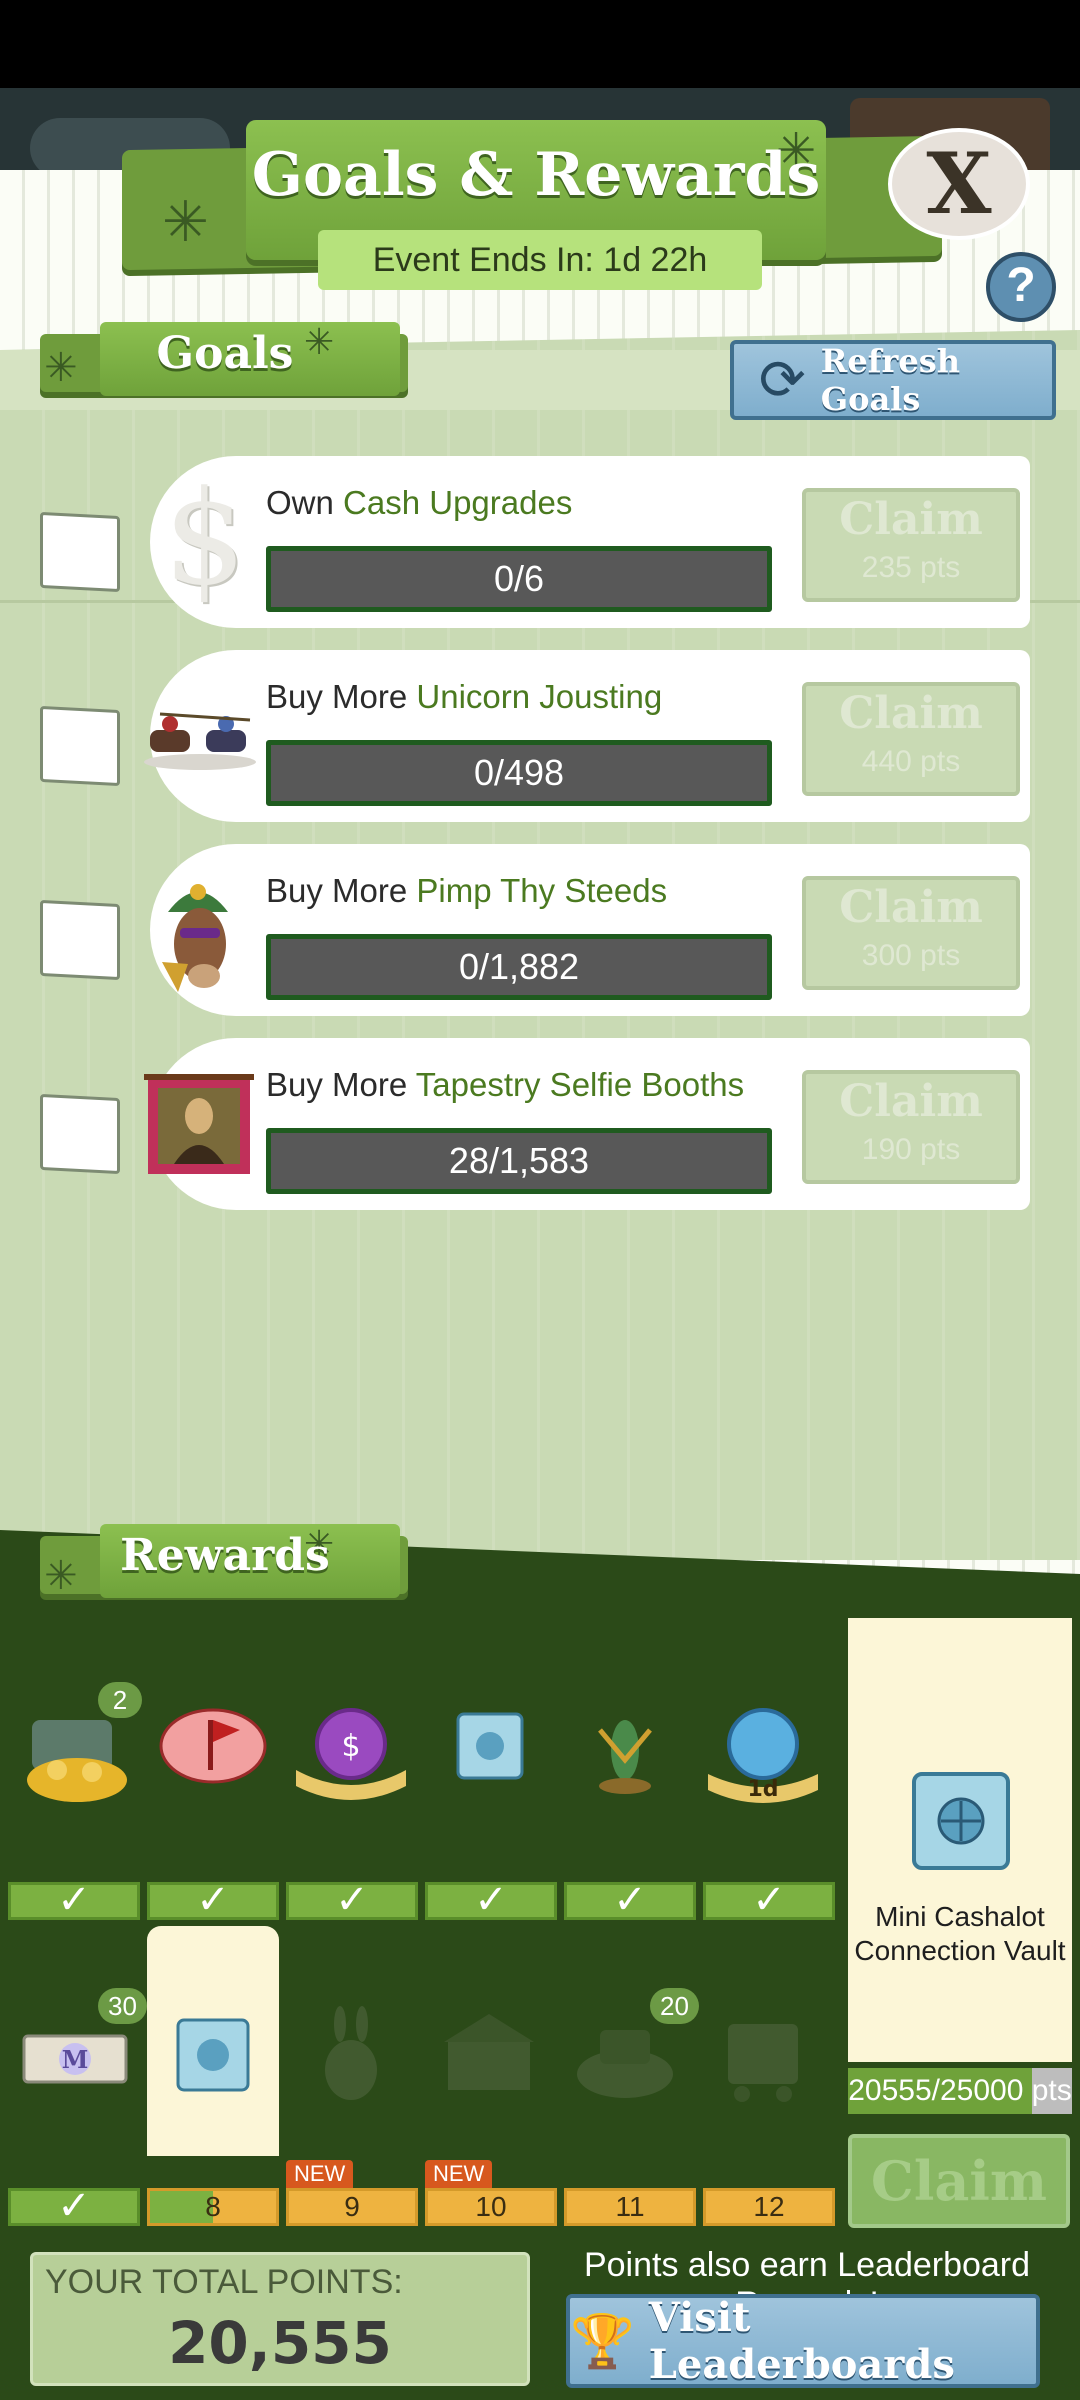 This screenshot has width=1080, height=2400. What do you see at coordinates (195, 938) in the screenshot?
I see `decorated-horse-icon` at bounding box center [195, 938].